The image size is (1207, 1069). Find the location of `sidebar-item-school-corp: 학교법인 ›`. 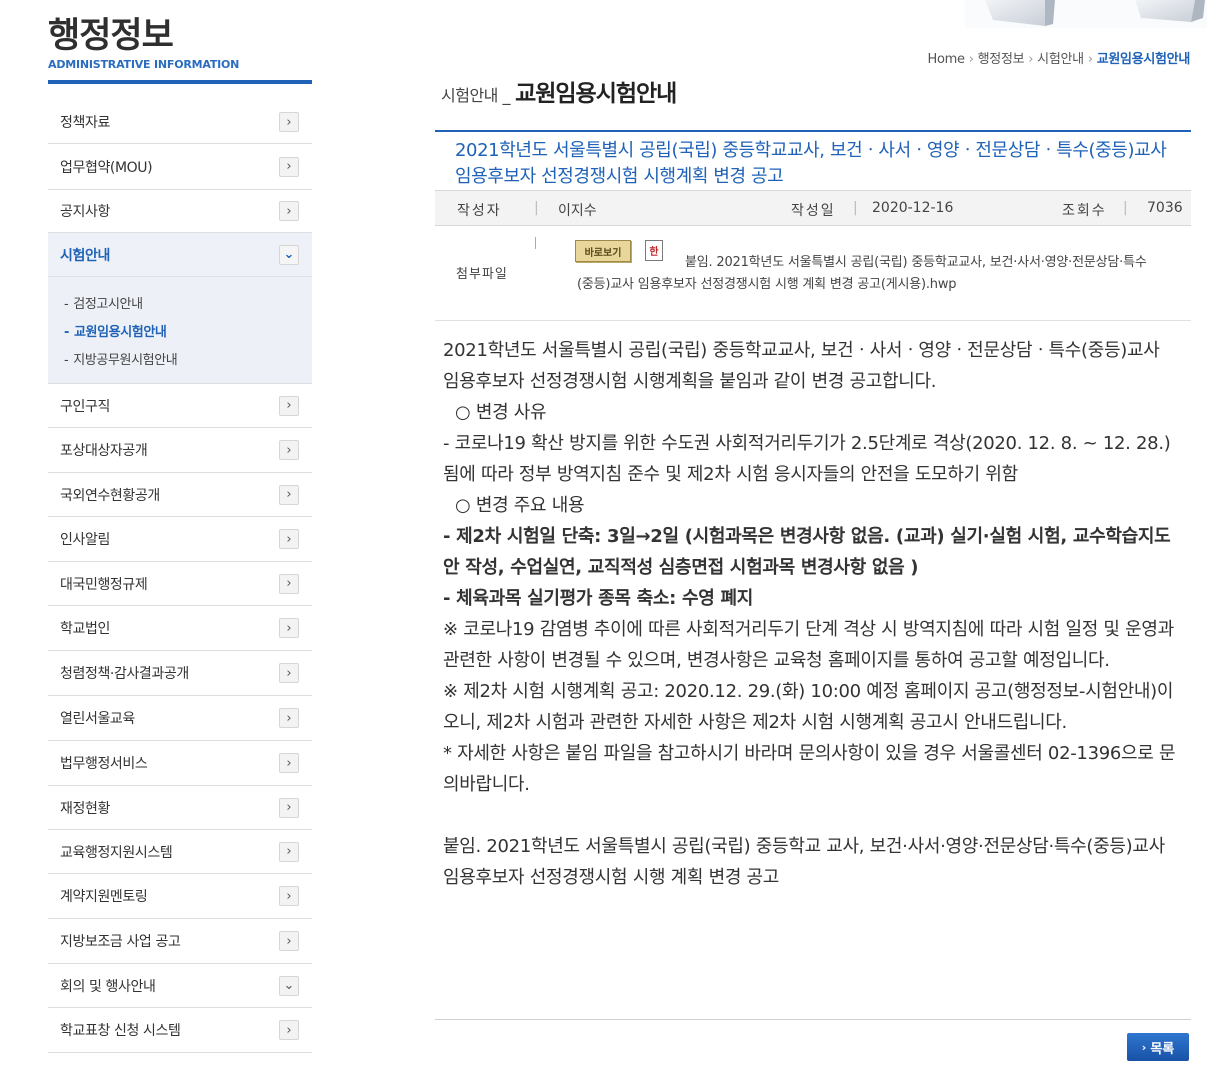

sidebar-item-school-corp: 학교법인 › is located at coordinates (180, 628).